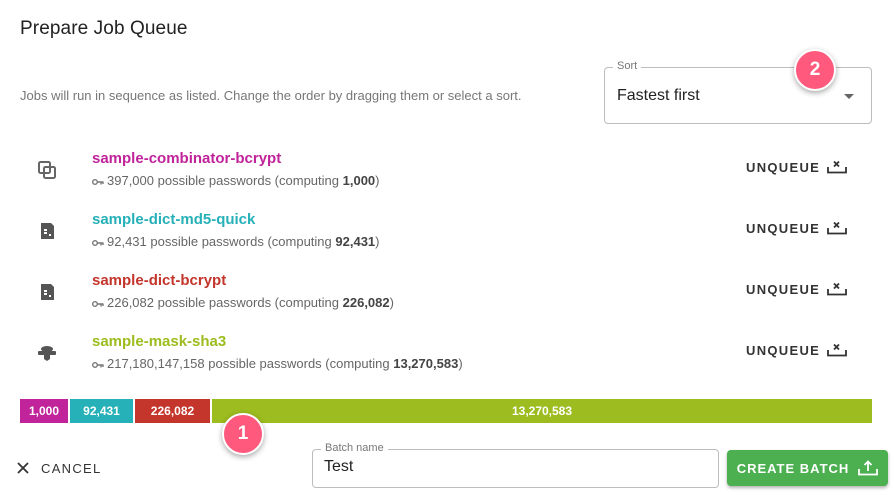 This screenshot has height=495, width=894. I want to click on job-name: sample-combinator-bcrypt, so click(186, 158).